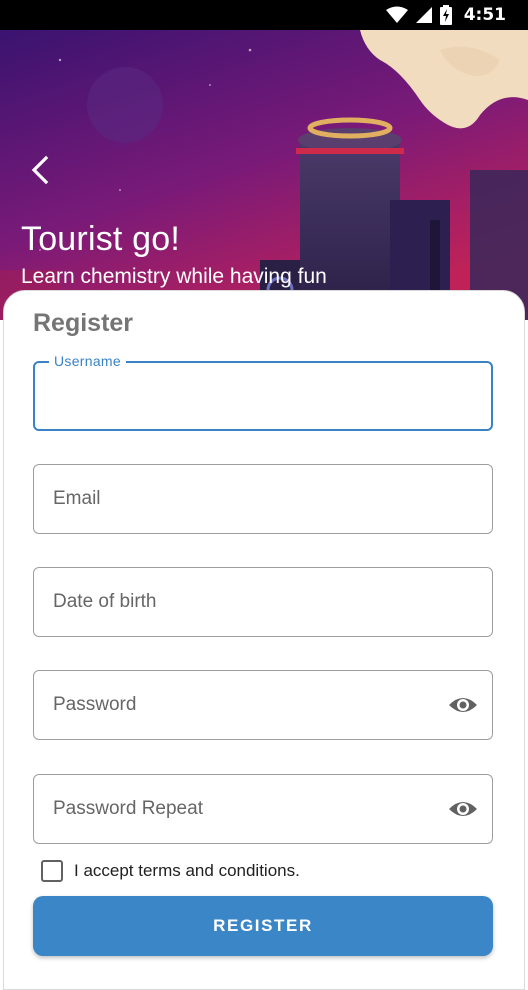 The height and width of the screenshot is (990, 528). What do you see at coordinates (174, 276) in the screenshot?
I see `app-subtitle: Learn chemistry while having fun` at bounding box center [174, 276].